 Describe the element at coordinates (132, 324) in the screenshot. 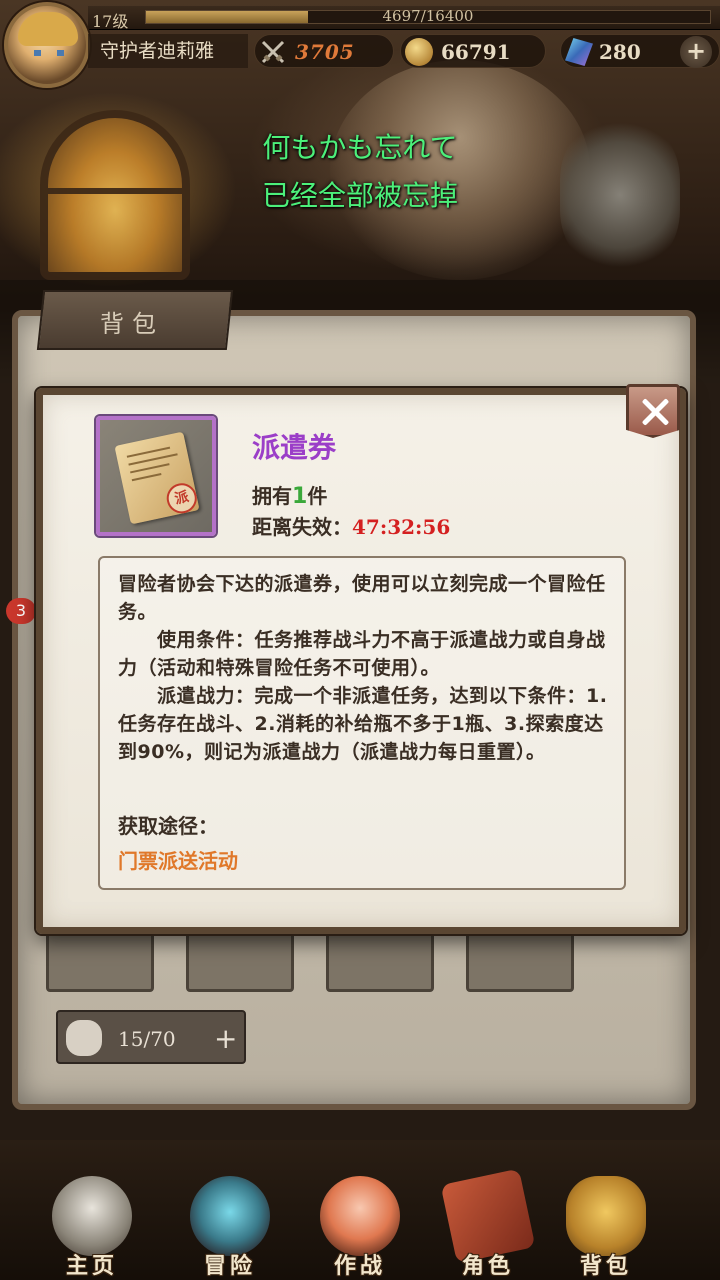

I see `bag-tab-label: 背包` at that location.